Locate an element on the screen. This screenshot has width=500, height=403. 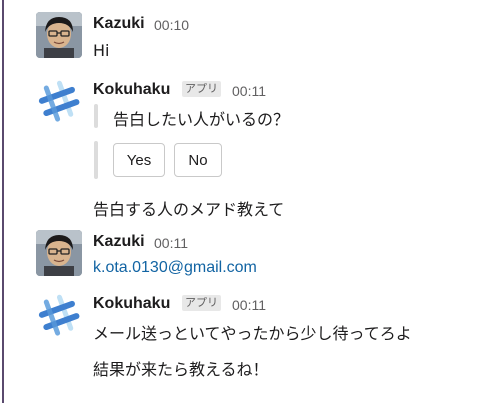
message-text: 結果が来たら教えるね！ is located at coordinates (181, 369).